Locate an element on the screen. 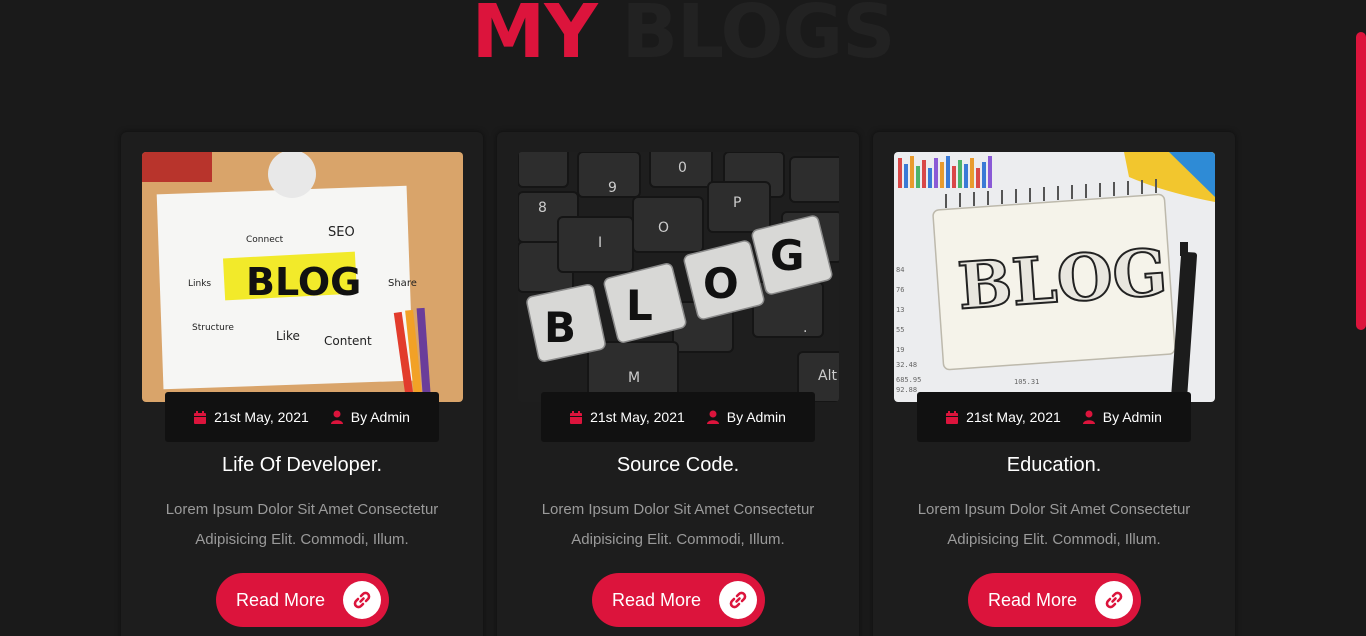 The width and height of the screenshot is (1366, 636). blog-image: B L O G 8 9 0 O P I M Alt. is located at coordinates (678, 277).